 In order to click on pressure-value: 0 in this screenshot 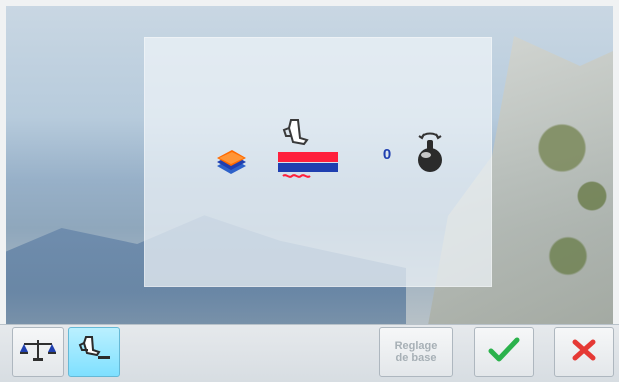, I will do `click(387, 154)`.